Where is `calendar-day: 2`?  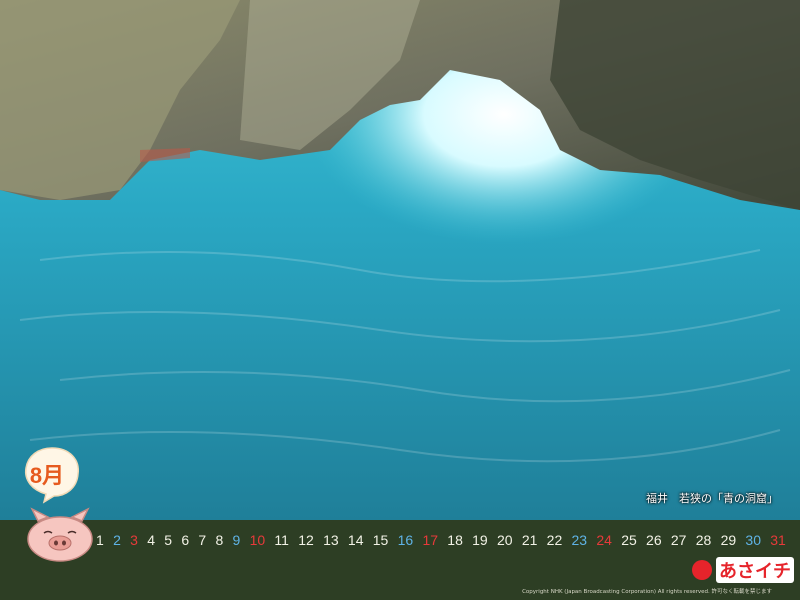 calendar-day: 2 is located at coordinates (117, 540).